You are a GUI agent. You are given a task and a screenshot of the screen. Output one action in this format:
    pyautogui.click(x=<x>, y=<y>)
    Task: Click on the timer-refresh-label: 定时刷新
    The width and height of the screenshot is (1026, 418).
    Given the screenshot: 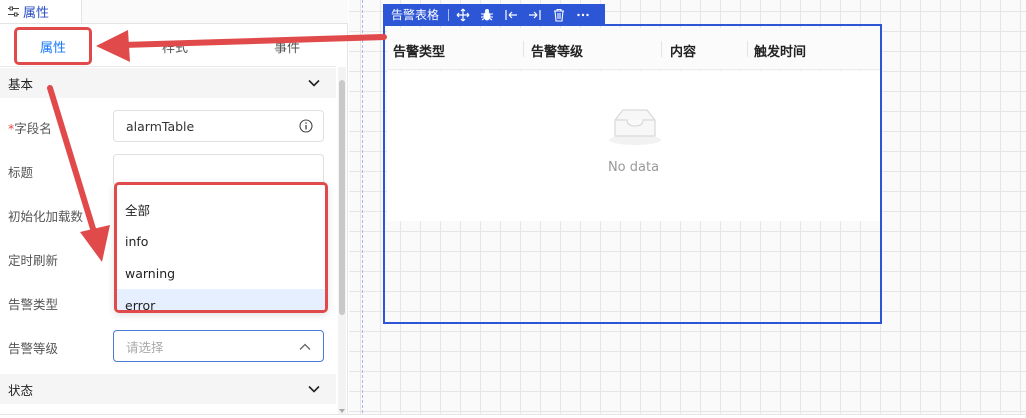 What is the action you would take?
    pyautogui.click(x=33, y=260)
    